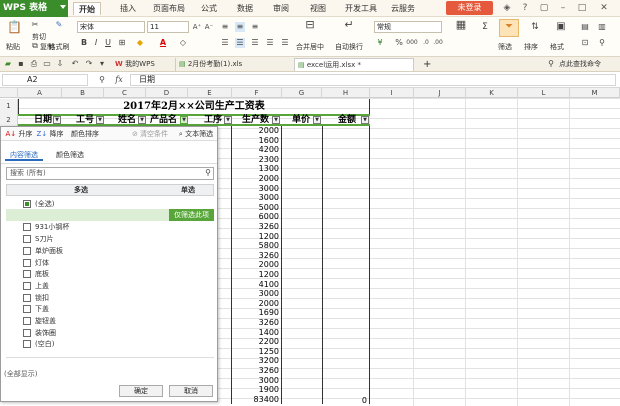  Describe the element at coordinates (256, 150) in the screenshot. I see `production-cell: 4200` at that location.